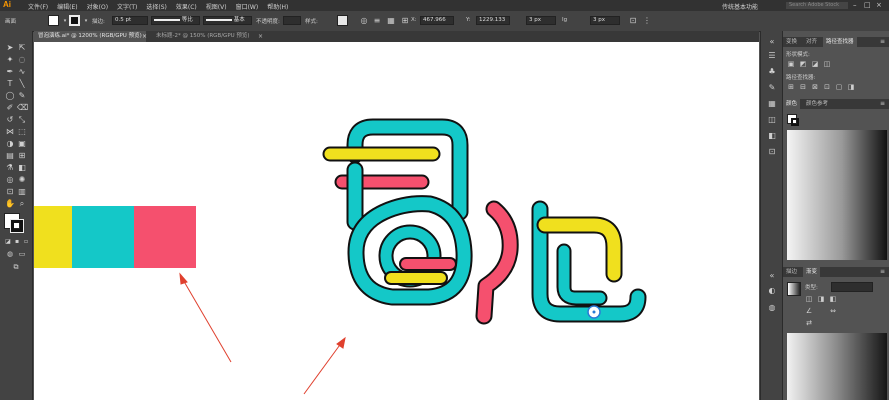  Describe the element at coordinates (26, 242) in the screenshot. I see `gradient-color-icon: ▫` at that location.